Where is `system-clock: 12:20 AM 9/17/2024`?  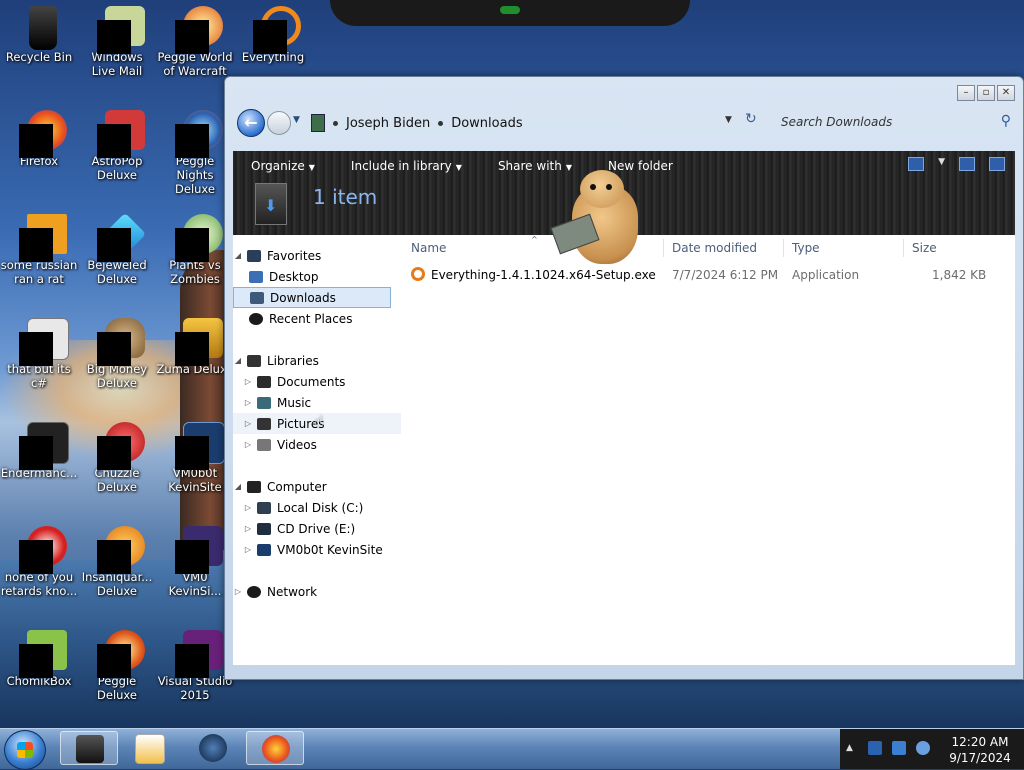 system-clock: 12:20 AM 9/17/2024 is located at coordinates (980, 750).